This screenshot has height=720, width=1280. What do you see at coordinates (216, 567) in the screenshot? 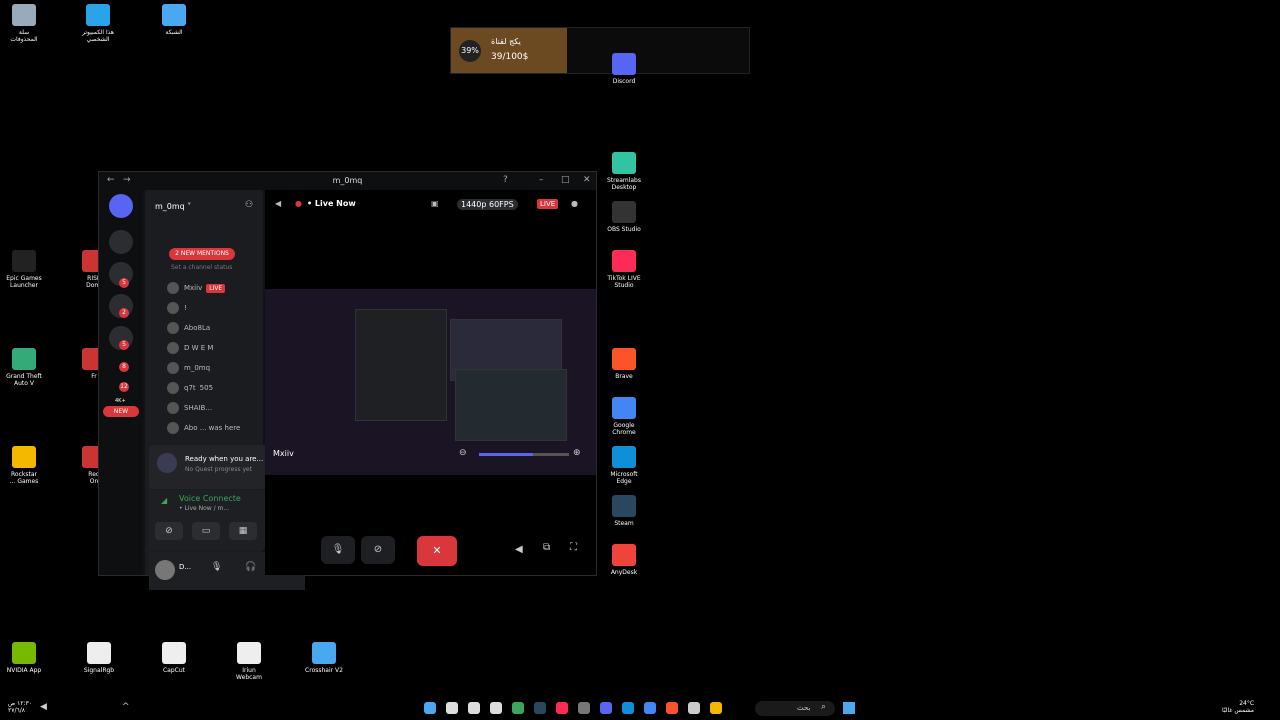
I see `microphone-icon: 🎙` at bounding box center [216, 567].